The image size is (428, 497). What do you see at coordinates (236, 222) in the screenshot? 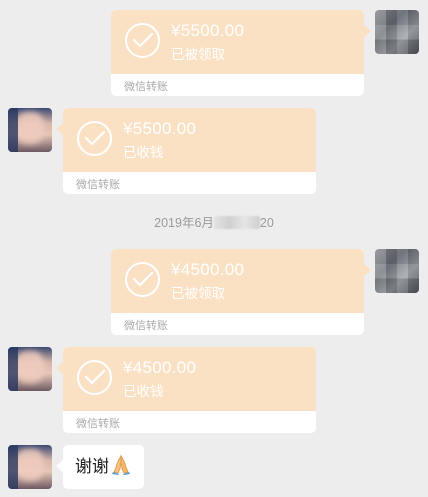
I see `timestamp-redacted` at bounding box center [236, 222].